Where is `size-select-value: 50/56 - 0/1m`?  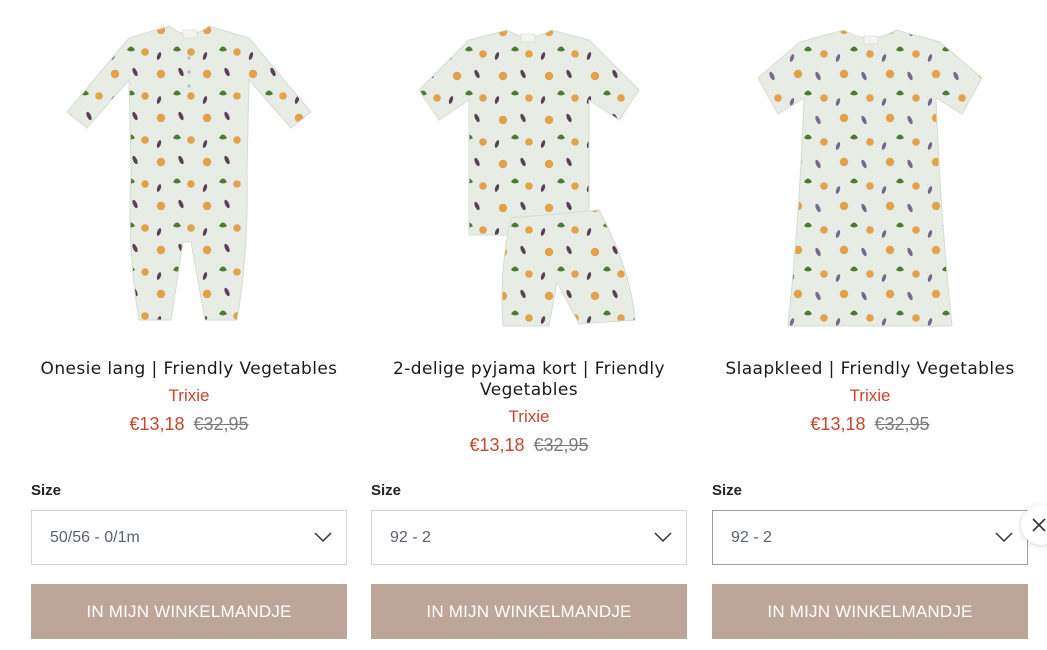 size-select-value: 50/56 - 0/1m is located at coordinates (95, 537).